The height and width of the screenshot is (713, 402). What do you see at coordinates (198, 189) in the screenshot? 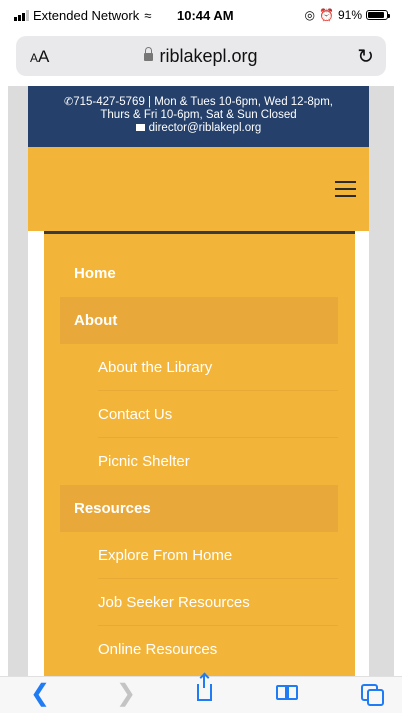
I see `site-header` at bounding box center [198, 189].